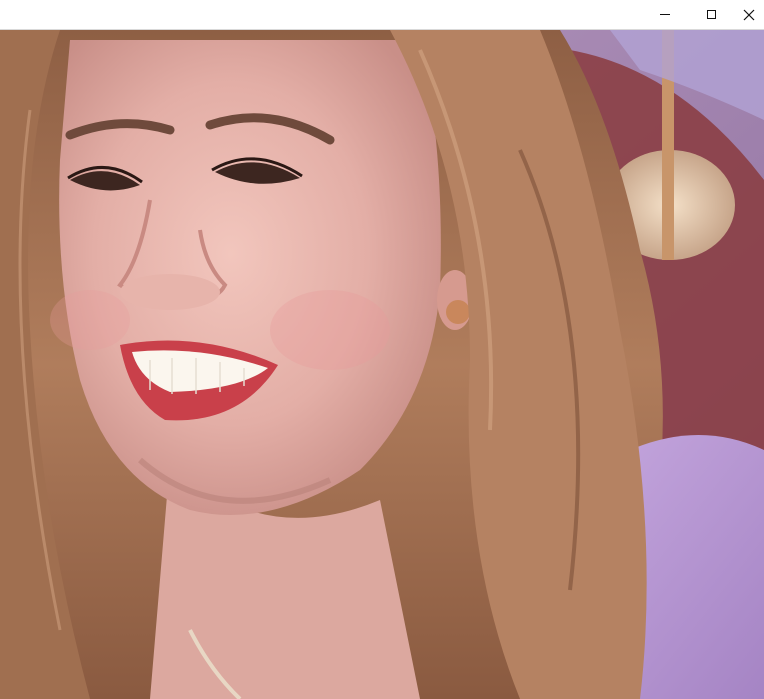 This screenshot has height=699, width=764. I want to click on maximize-icon, so click(711, 14).